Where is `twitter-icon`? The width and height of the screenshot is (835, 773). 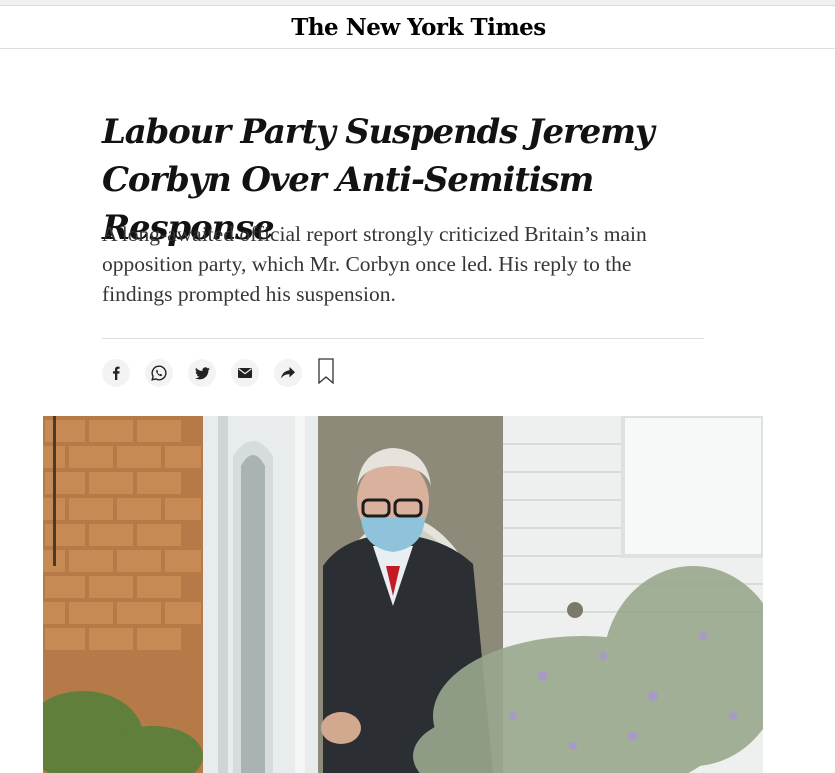 twitter-icon is located at coordinates (202, 373).